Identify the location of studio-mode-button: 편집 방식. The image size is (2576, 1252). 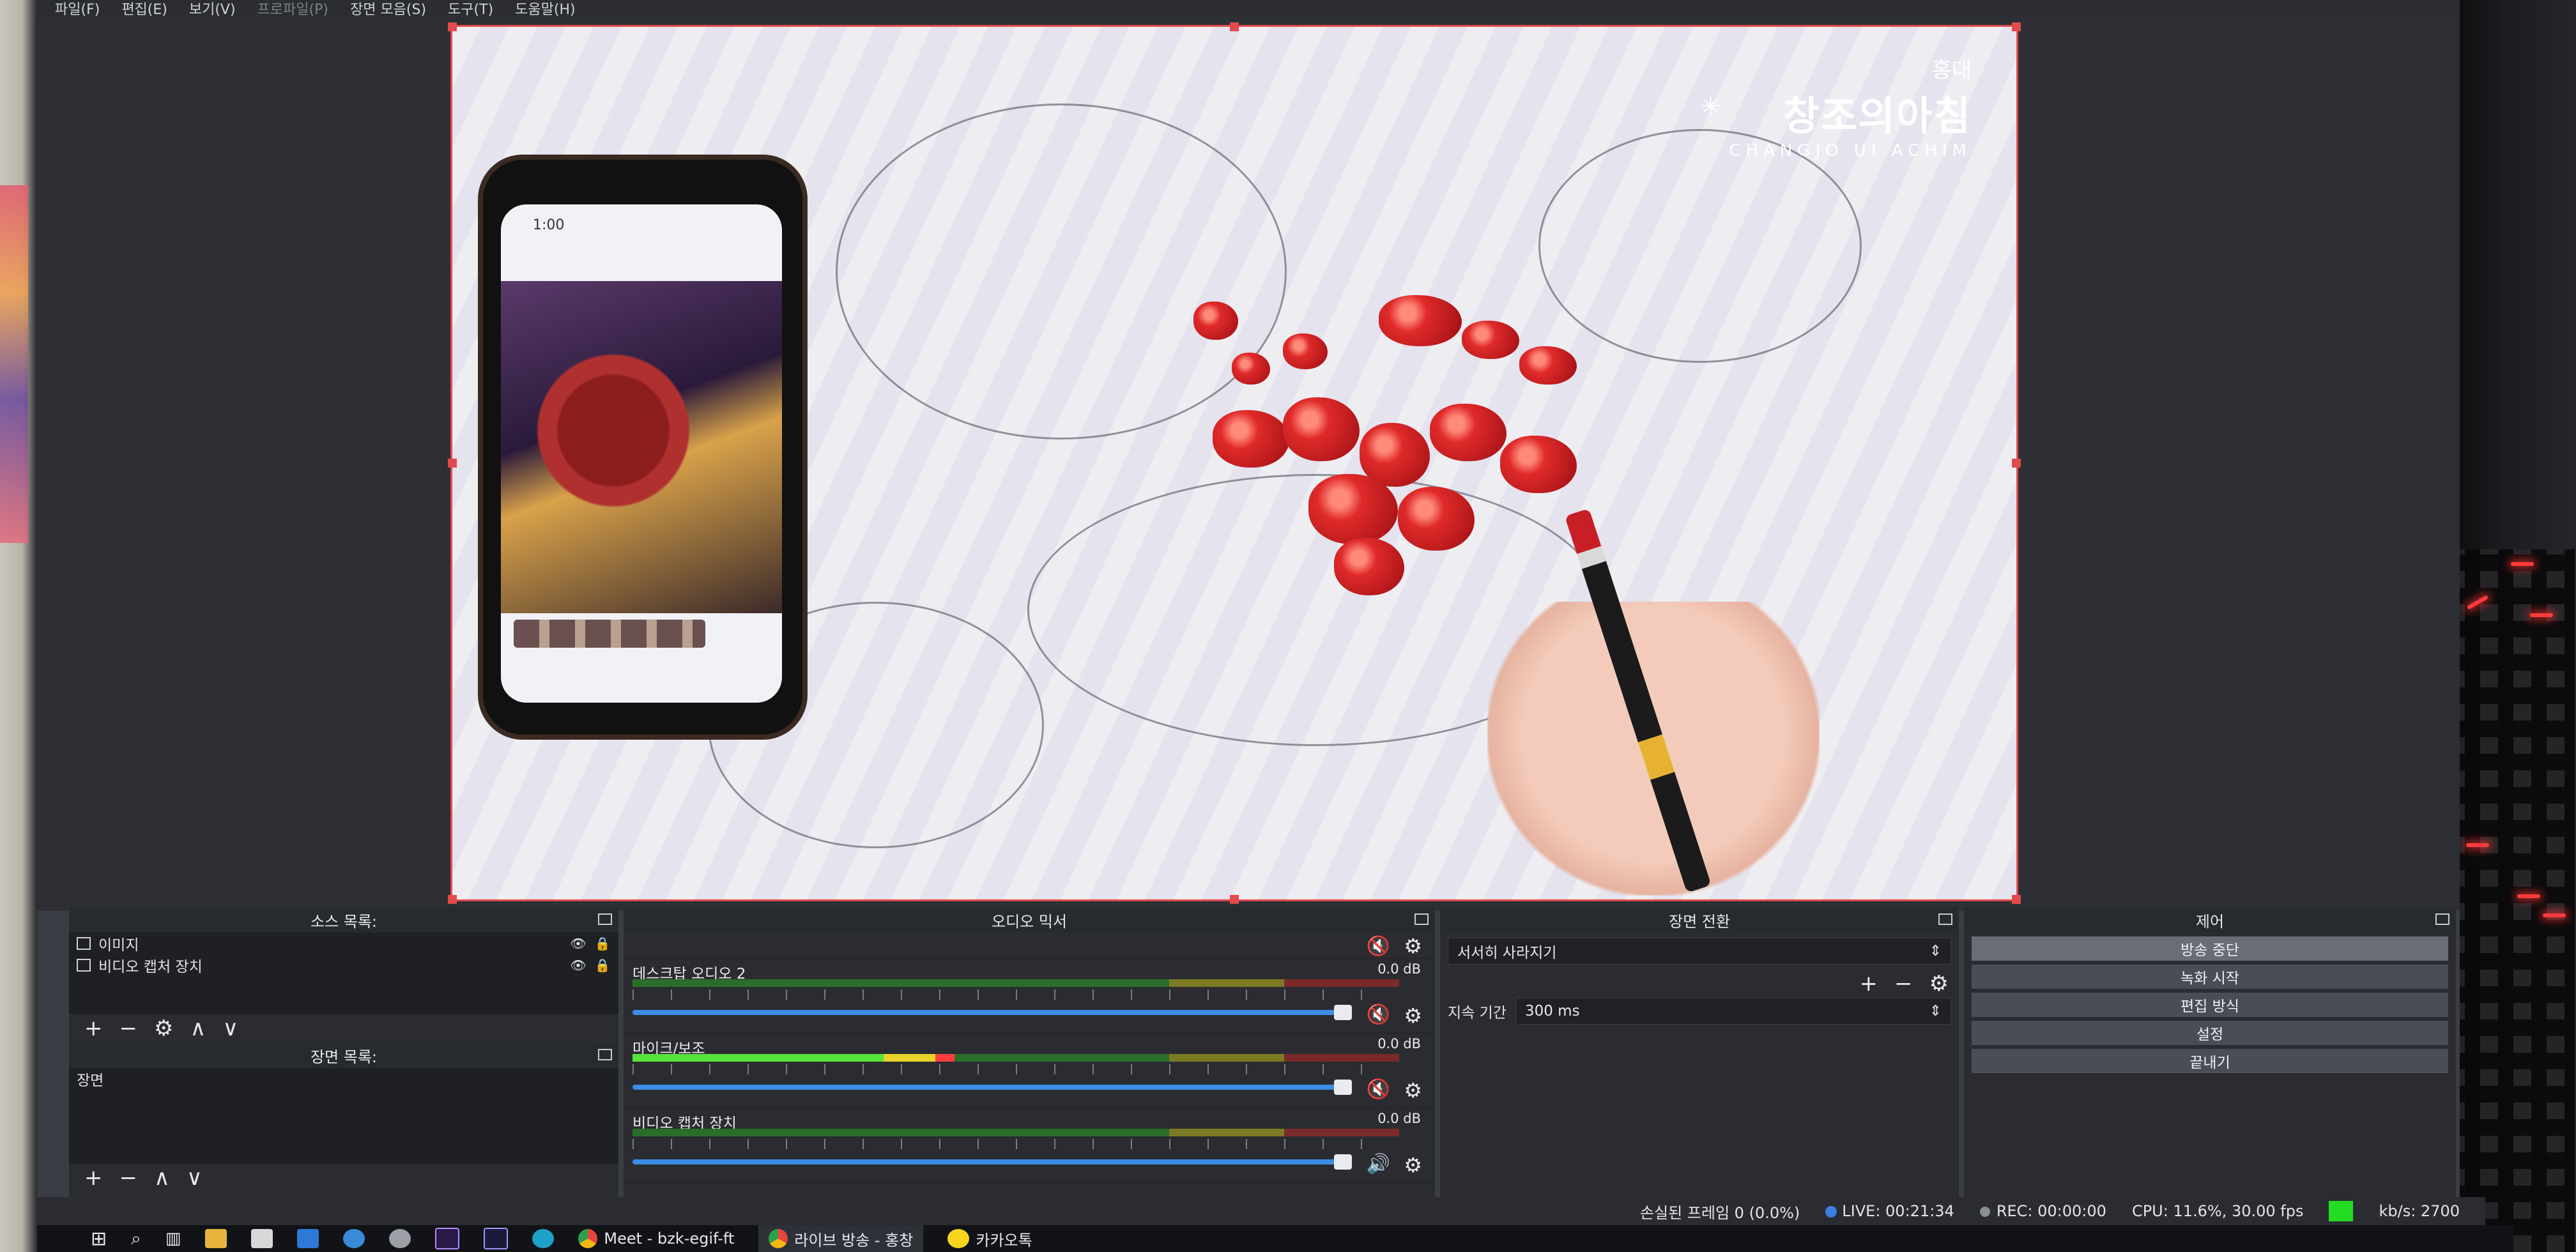
(2210, 1005).